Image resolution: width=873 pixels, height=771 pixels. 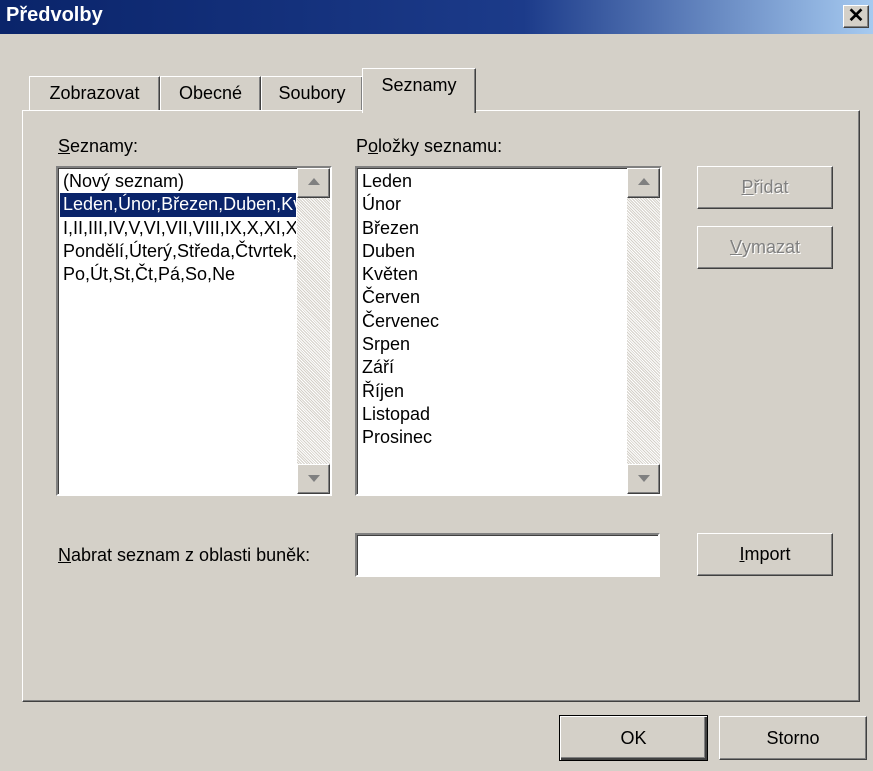 I want to click on list-items-label: Položky seznamu:, so click(x=429, y=146).